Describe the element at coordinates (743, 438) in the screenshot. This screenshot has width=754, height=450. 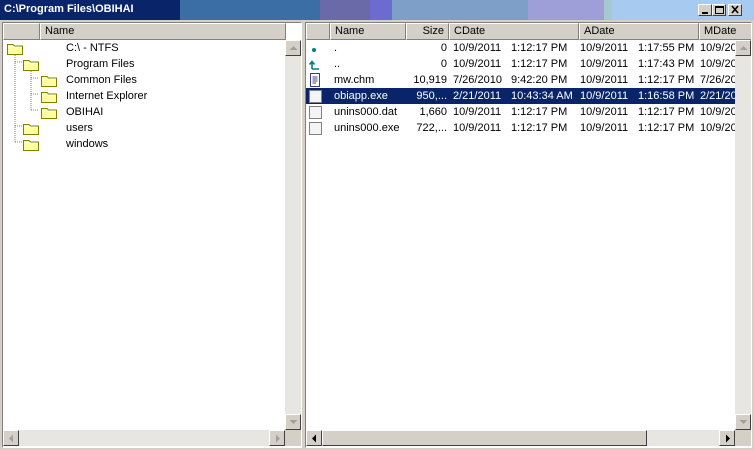
I see `file-scroll-corner` at that location.